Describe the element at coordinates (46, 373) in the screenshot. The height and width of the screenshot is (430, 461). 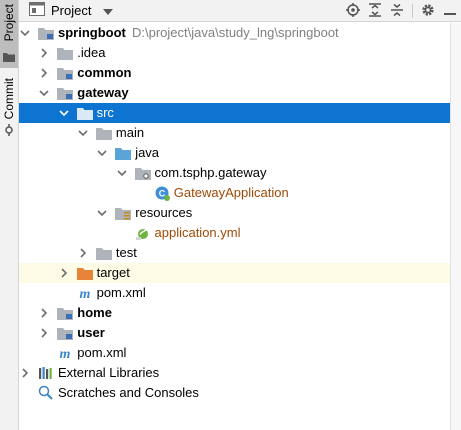
I see `libraries-icon` at that location.